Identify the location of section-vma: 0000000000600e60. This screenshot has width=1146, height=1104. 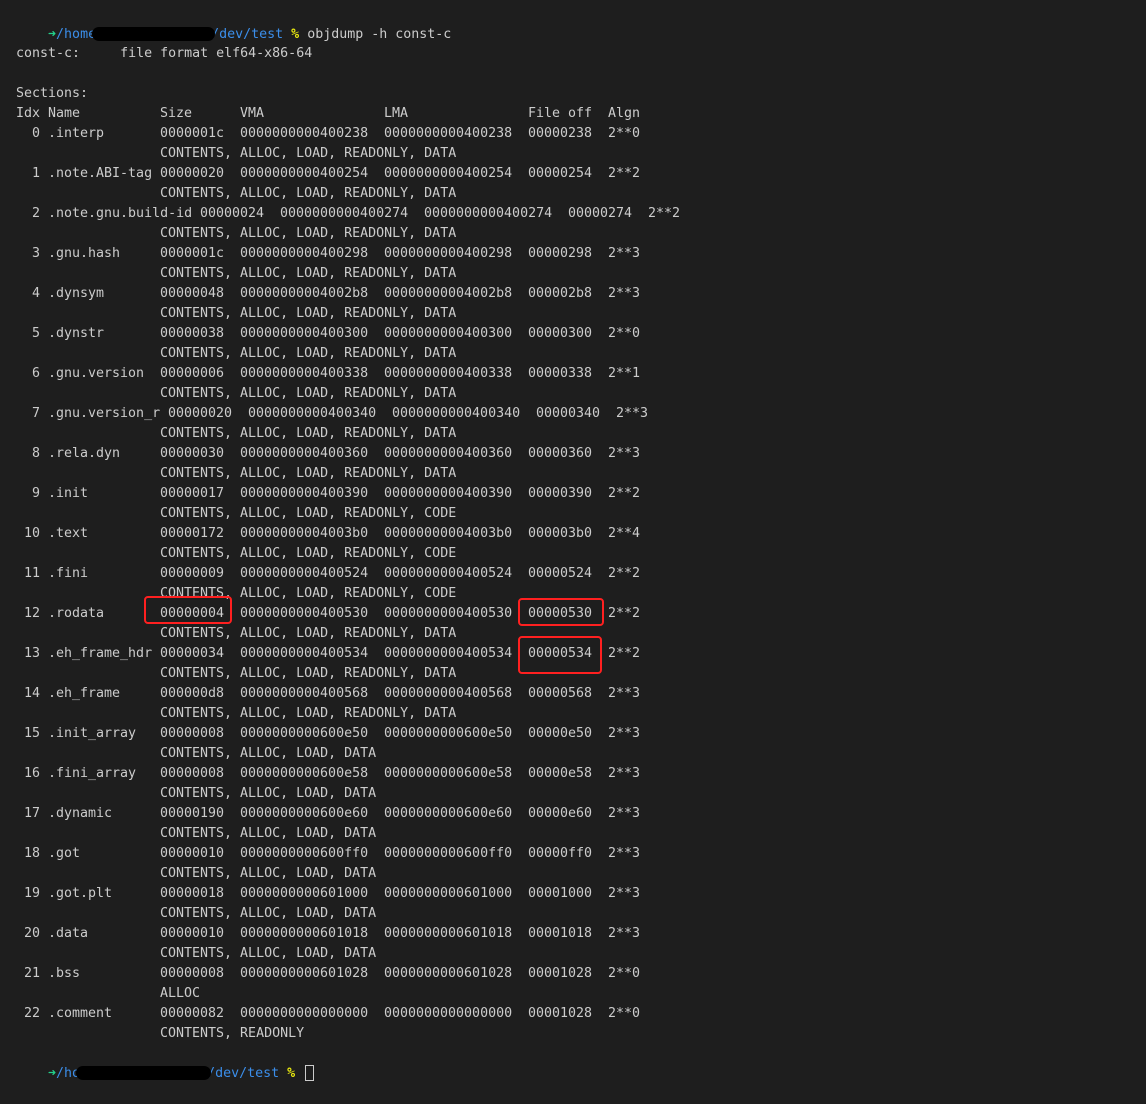
(304, 813).